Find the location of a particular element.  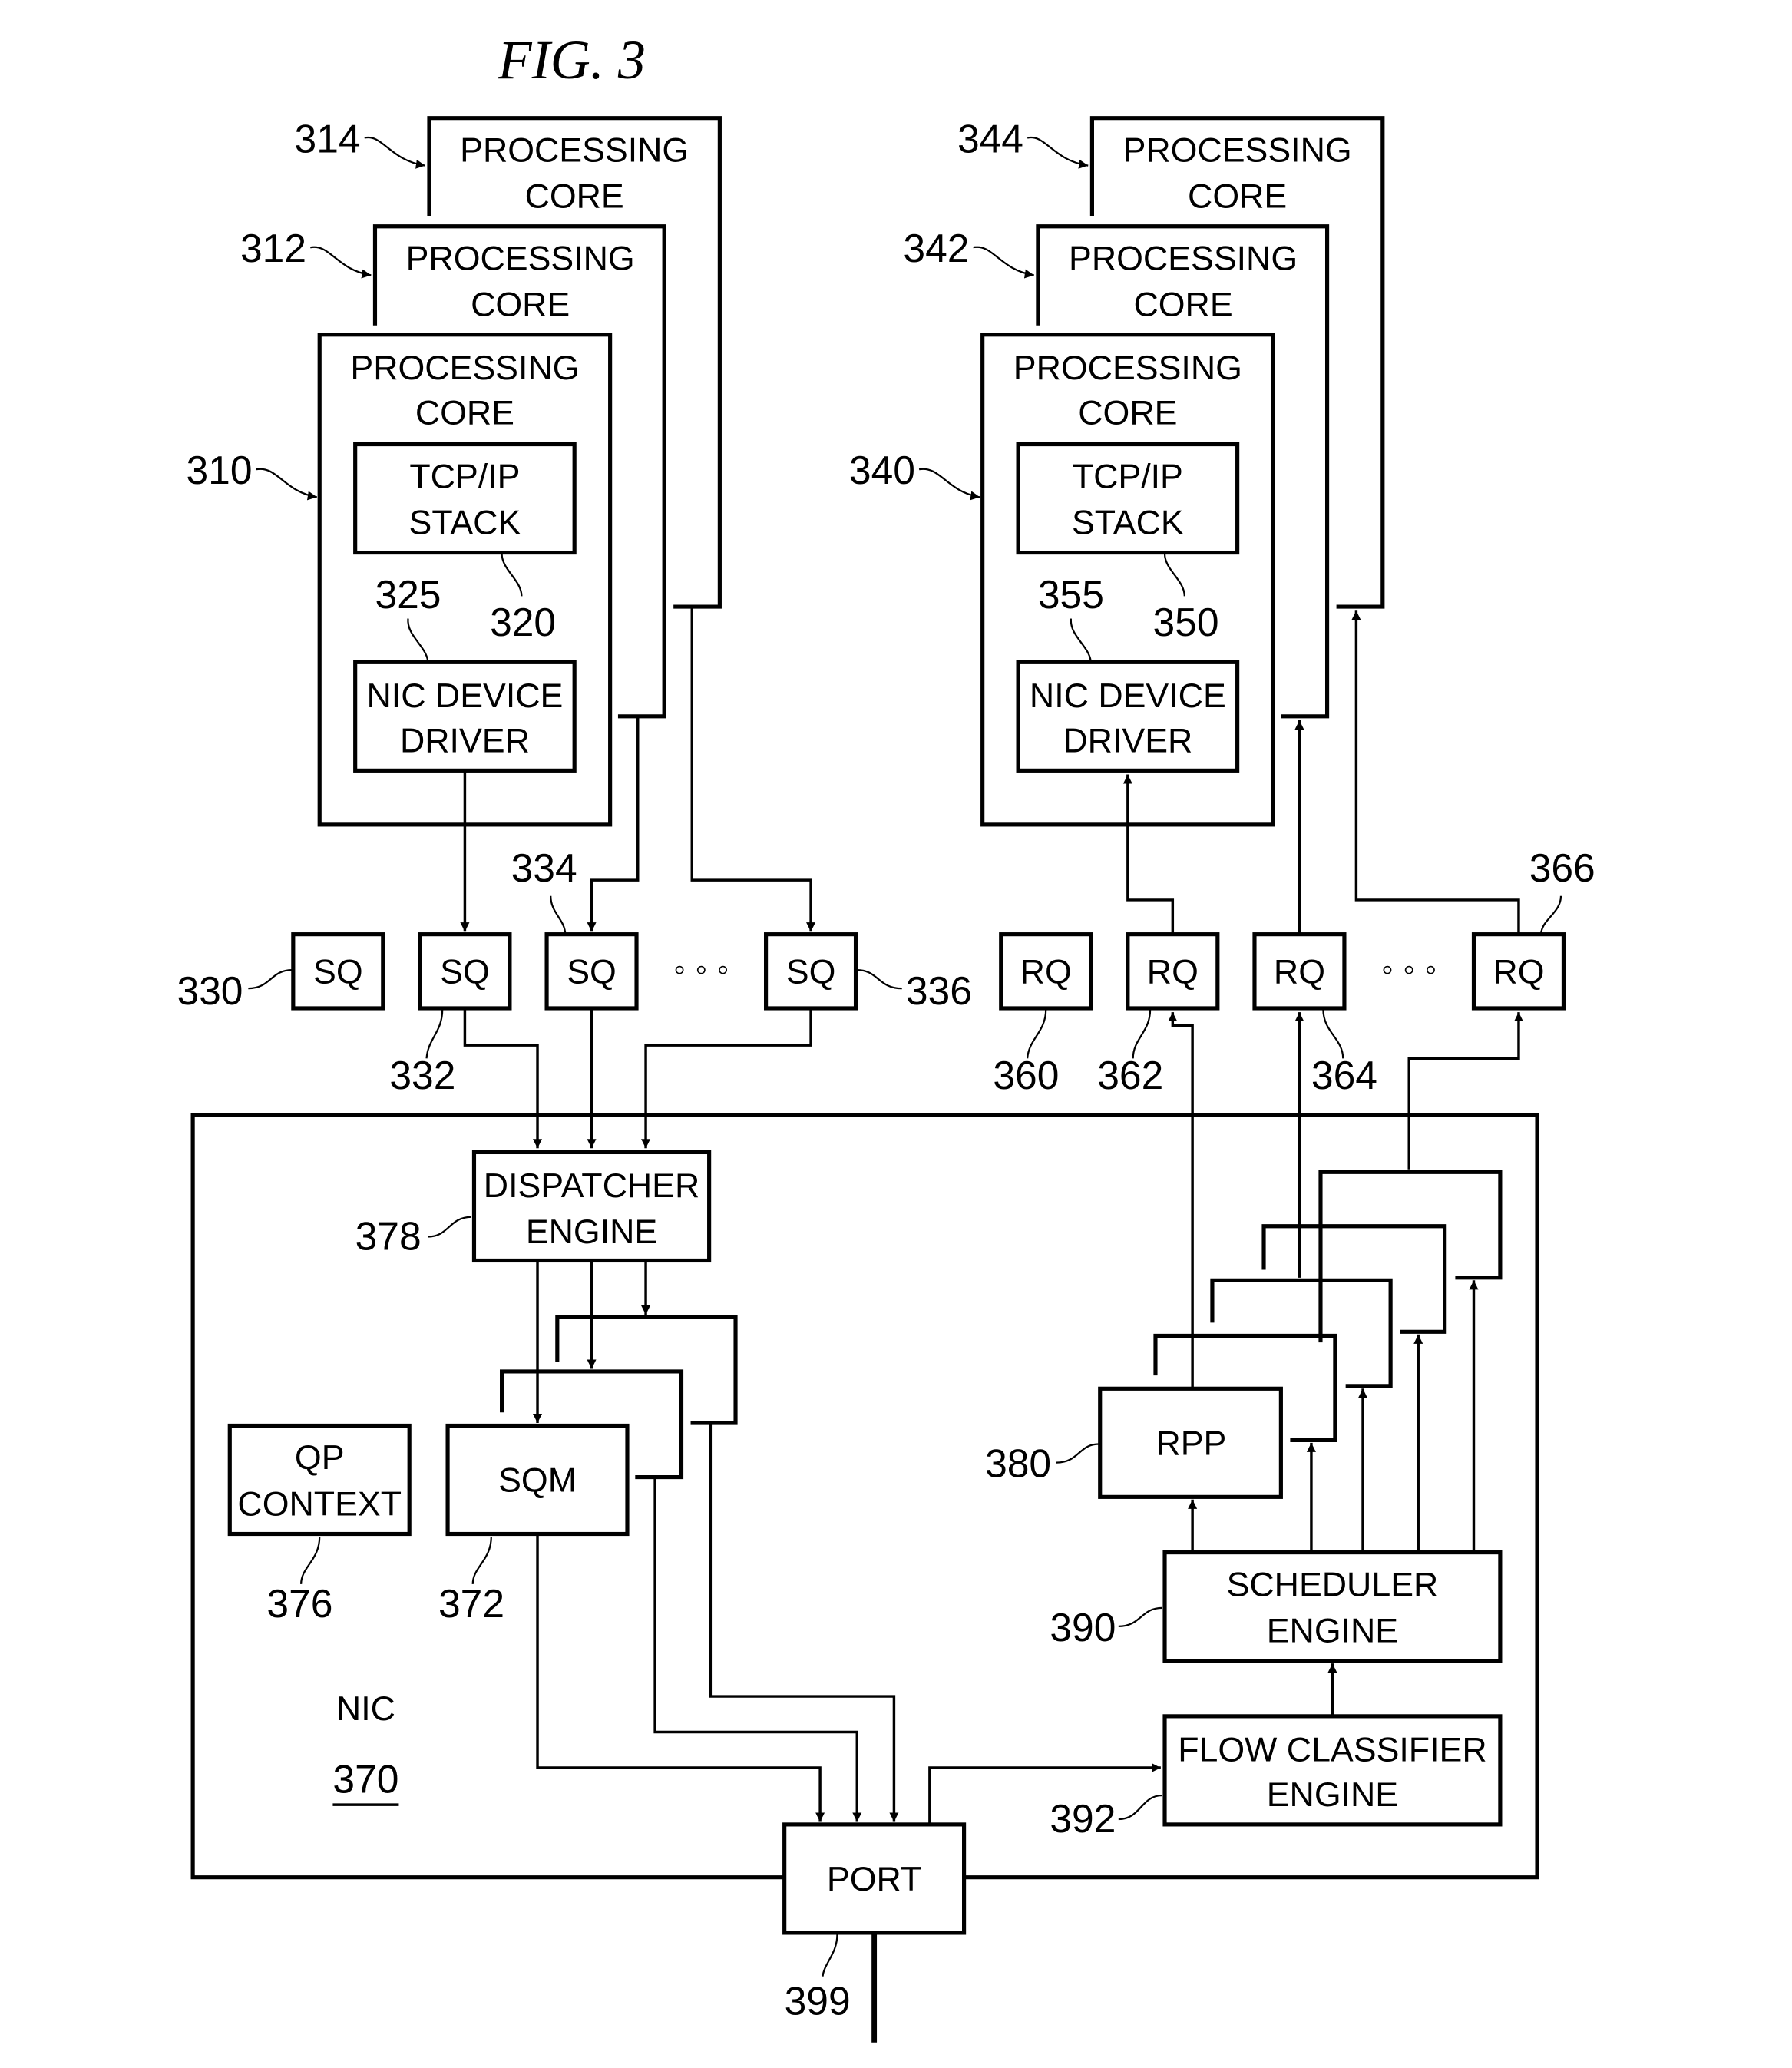

core-340-label1: PROCESSING is located at coordinates (1127, 368).